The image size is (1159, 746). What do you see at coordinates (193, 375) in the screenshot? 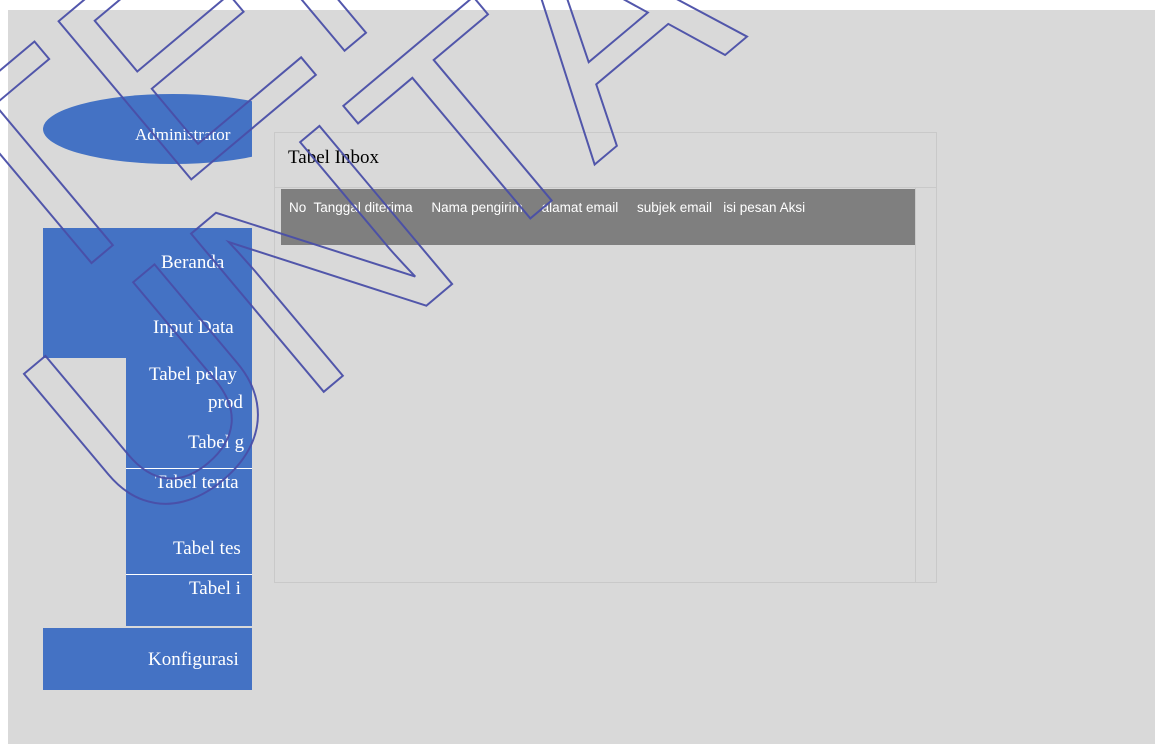
I see `sidebar-item-tabel-pelayanan: Tabel pelay` at bounding box center [193, 375].